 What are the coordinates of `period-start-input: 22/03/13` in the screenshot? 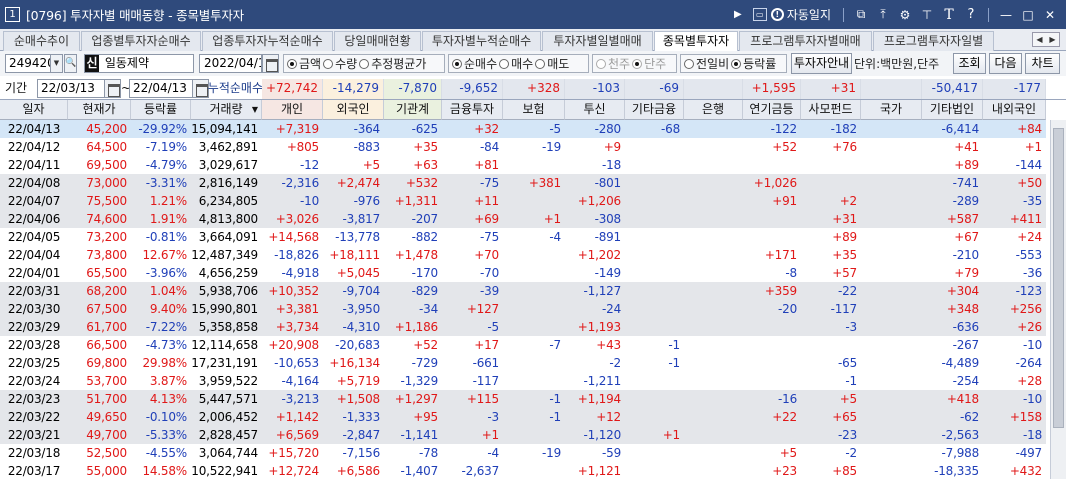 It's located at (71, 88).